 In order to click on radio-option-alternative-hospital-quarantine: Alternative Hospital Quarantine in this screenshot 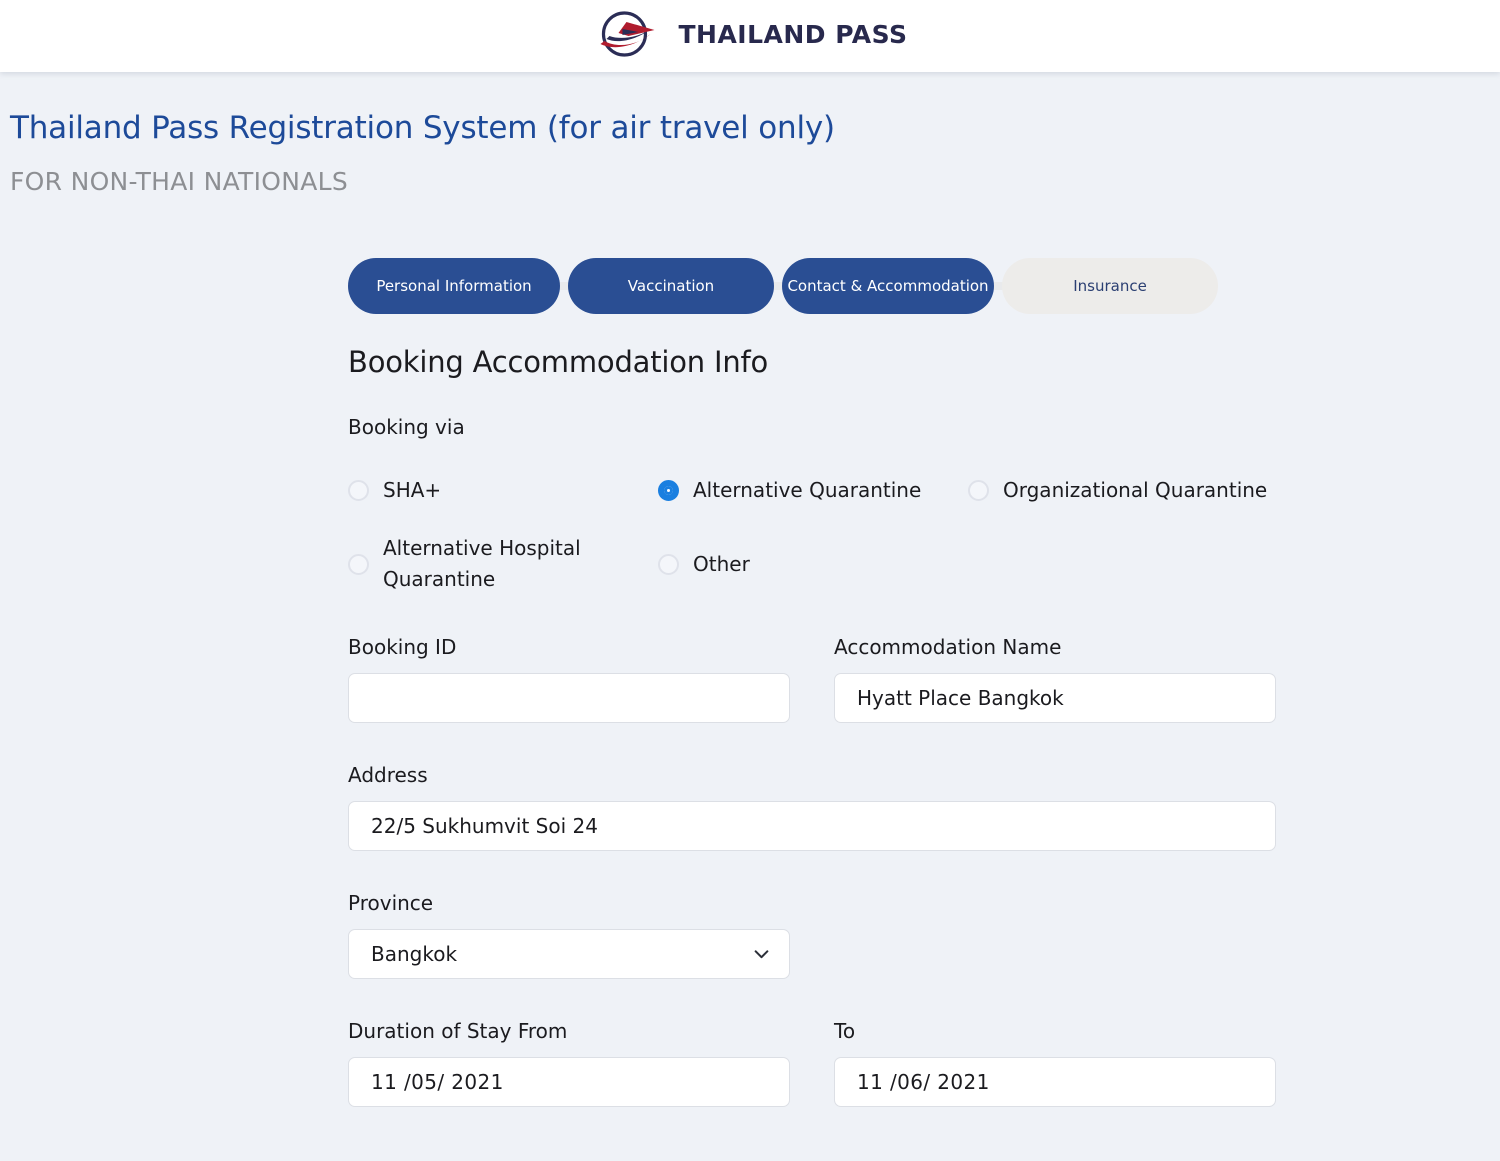, I will do `click(503, 564)`.